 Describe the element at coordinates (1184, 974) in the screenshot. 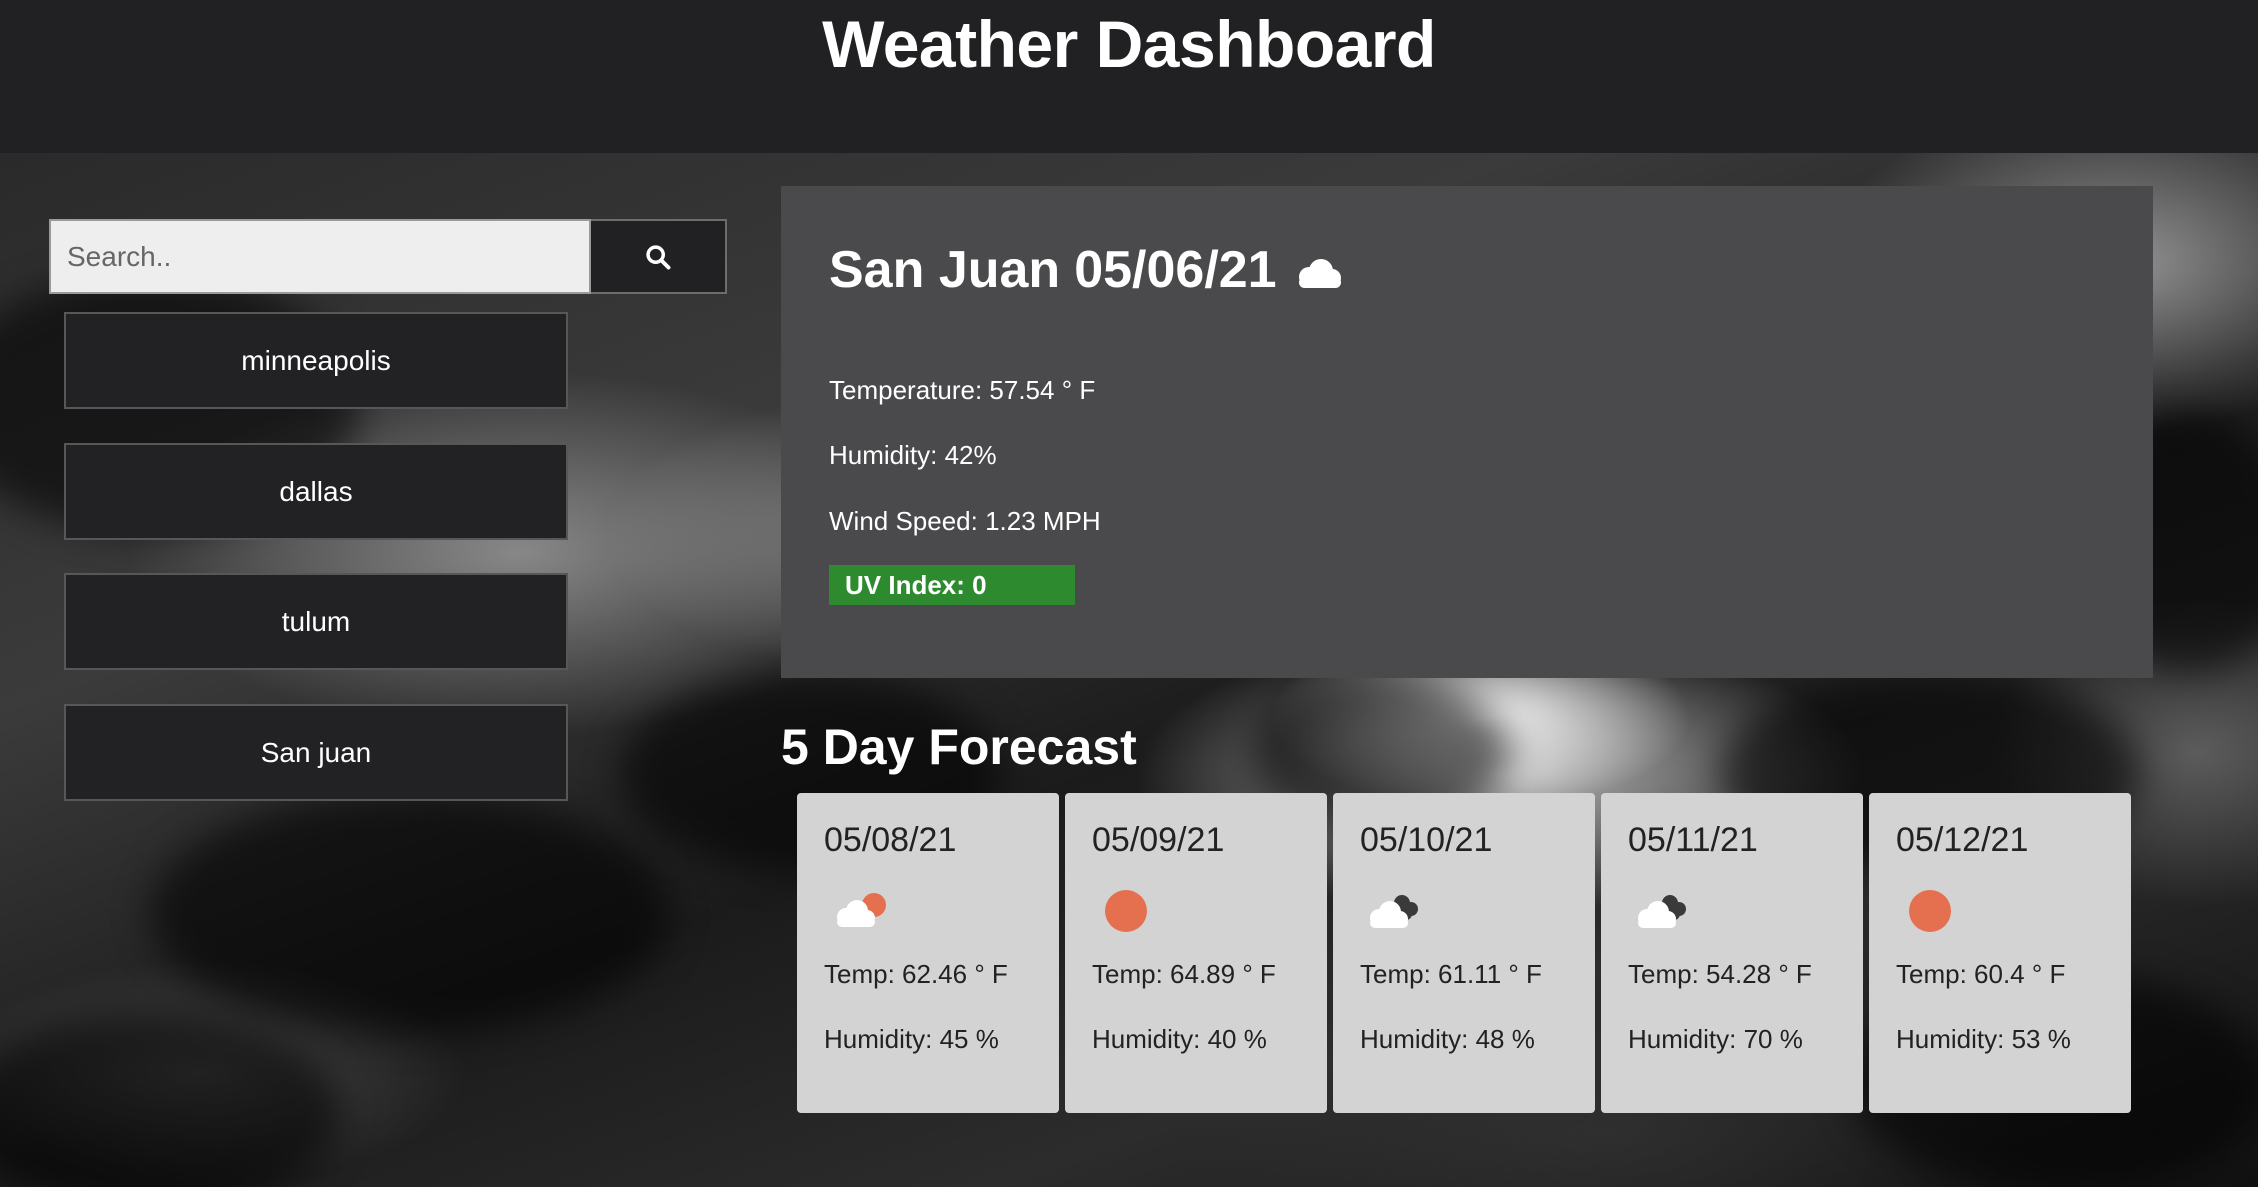

I see `forecast-temp: Temp: 64.89 ° F` at that location.